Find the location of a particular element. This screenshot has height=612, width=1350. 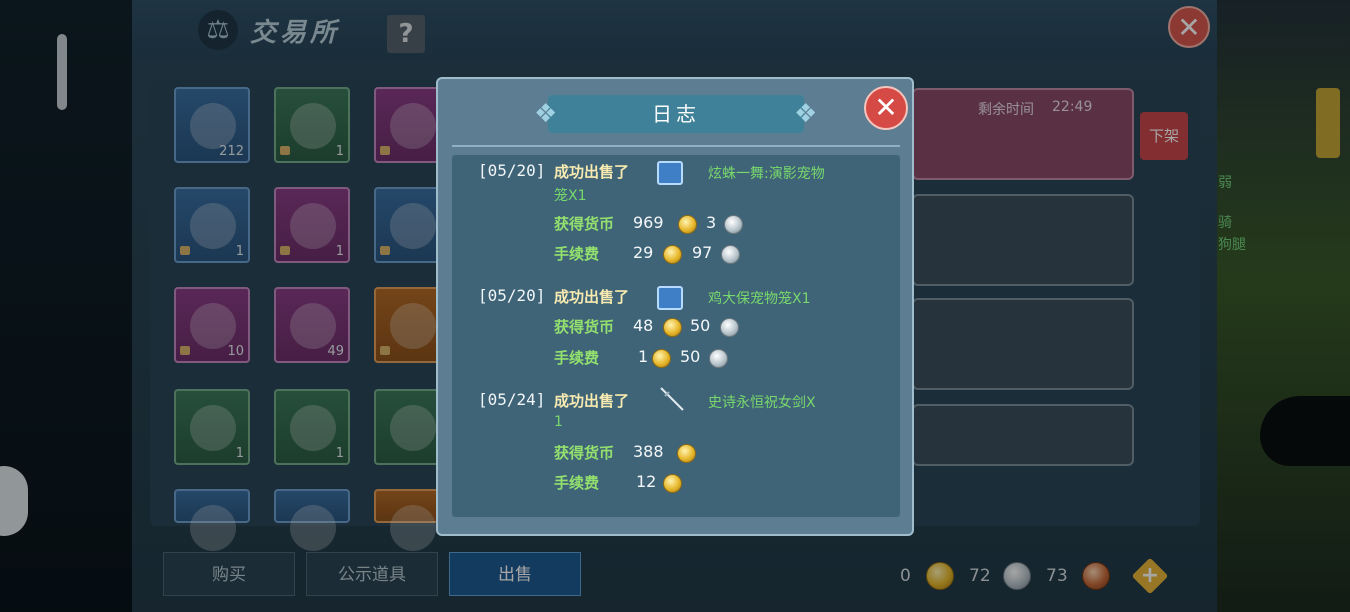

fee-silver: 50 is located at coordinates (690, 356).